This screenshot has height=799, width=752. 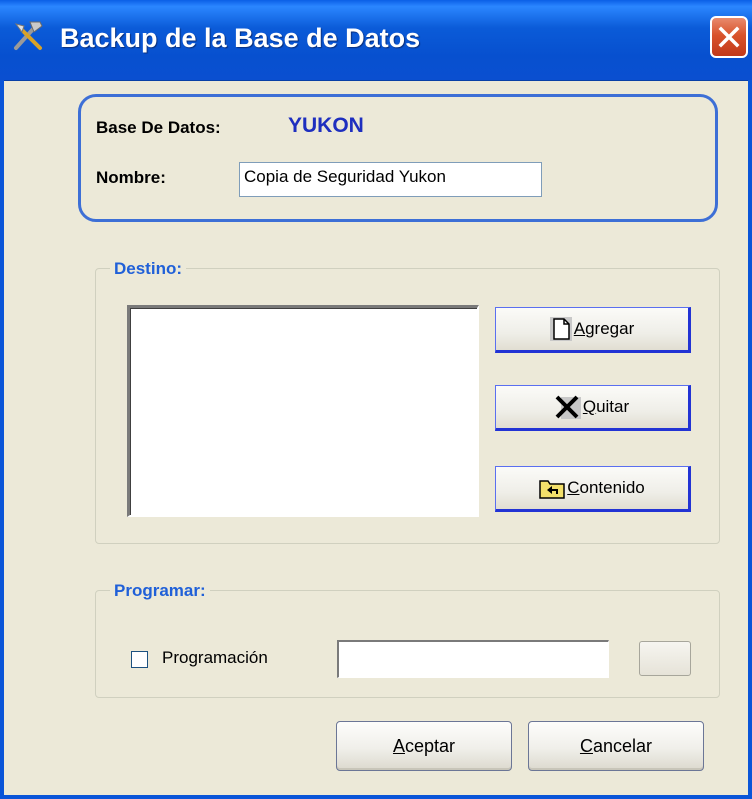 I want to click on name-label: Nombre:, so click(x=131, y=177).